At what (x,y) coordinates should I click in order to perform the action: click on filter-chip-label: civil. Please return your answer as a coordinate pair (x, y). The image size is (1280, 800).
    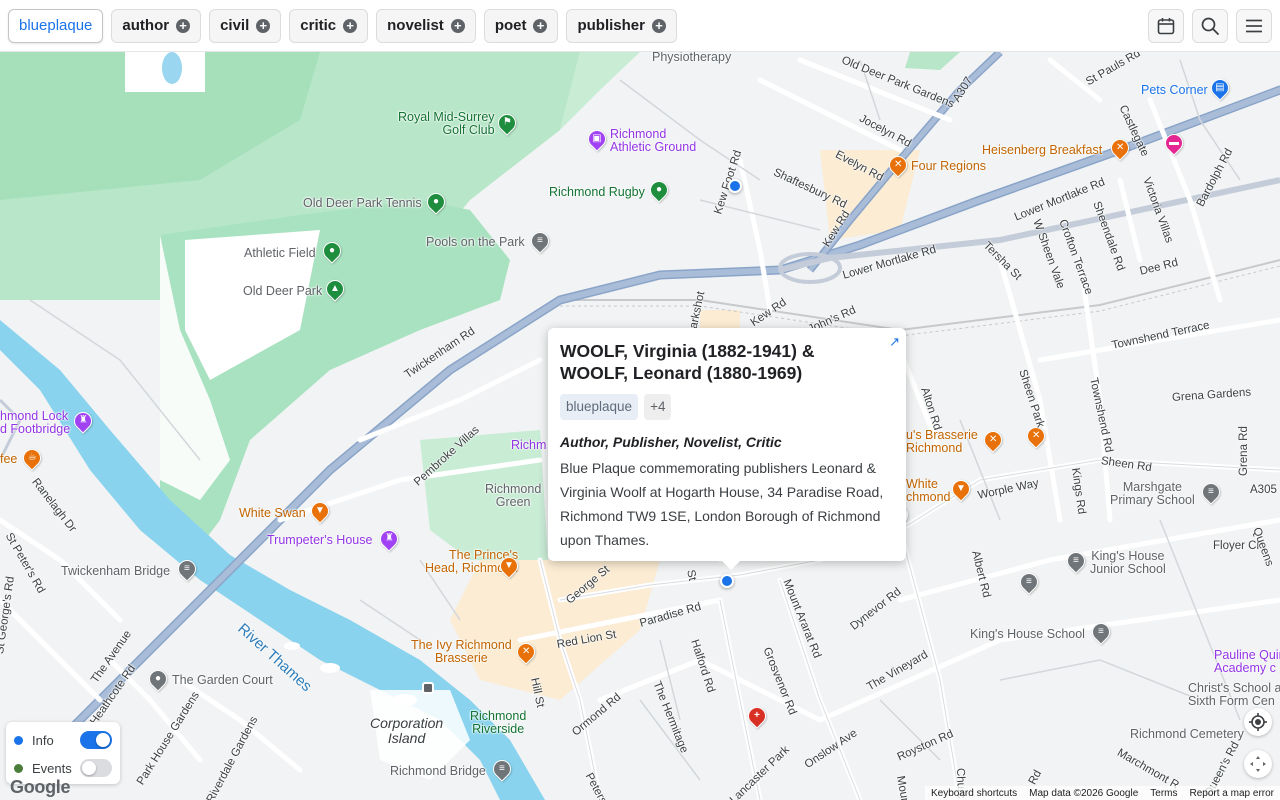
    Looking at the image, I should click on (235, 25).